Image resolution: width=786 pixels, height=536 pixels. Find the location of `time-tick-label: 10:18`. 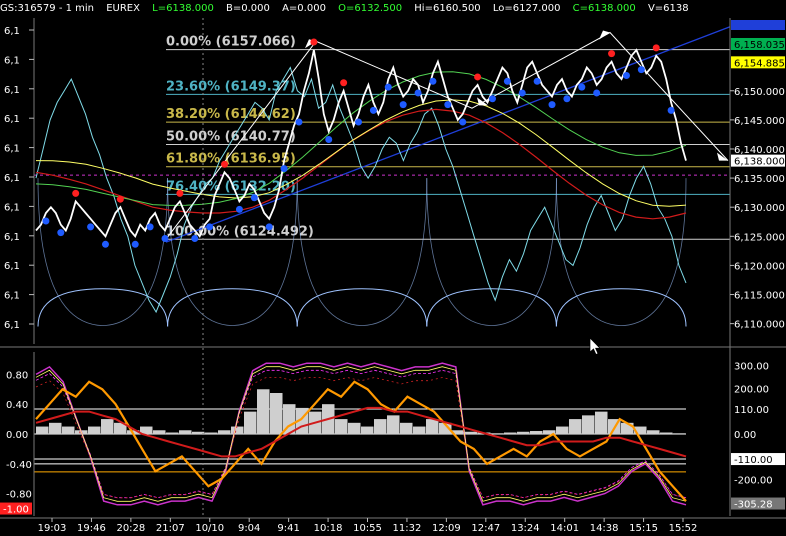

time-tick-label: 10:18 is located at coordinates (328, 528).